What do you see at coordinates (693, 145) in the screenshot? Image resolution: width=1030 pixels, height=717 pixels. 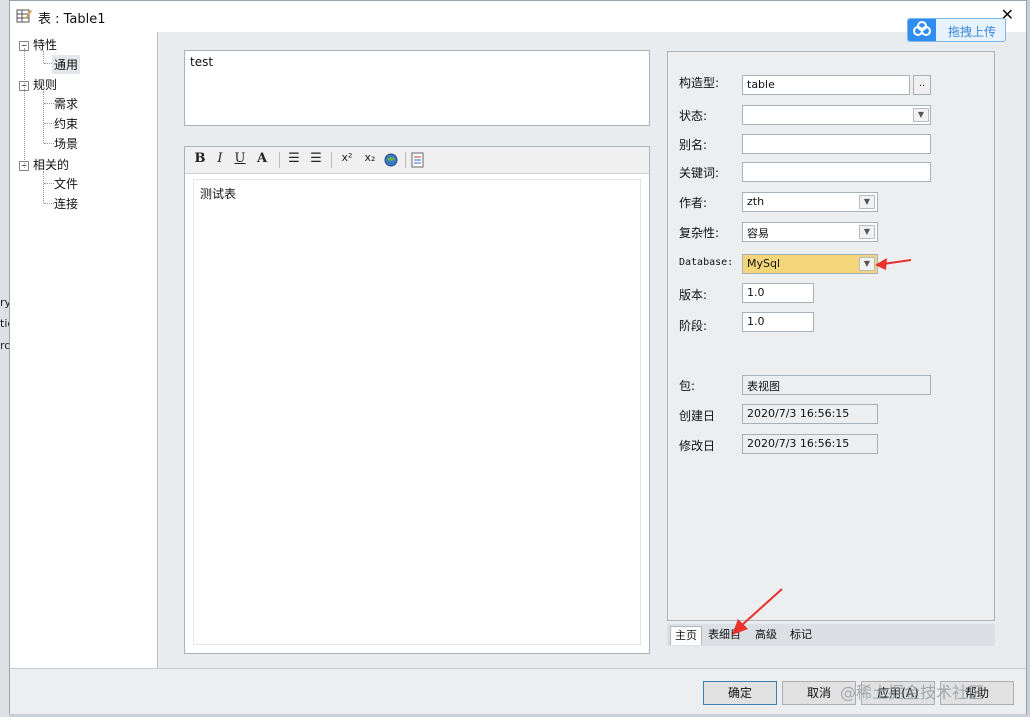 I see `alias-label: 别名:` at bounding box center [693, 145].